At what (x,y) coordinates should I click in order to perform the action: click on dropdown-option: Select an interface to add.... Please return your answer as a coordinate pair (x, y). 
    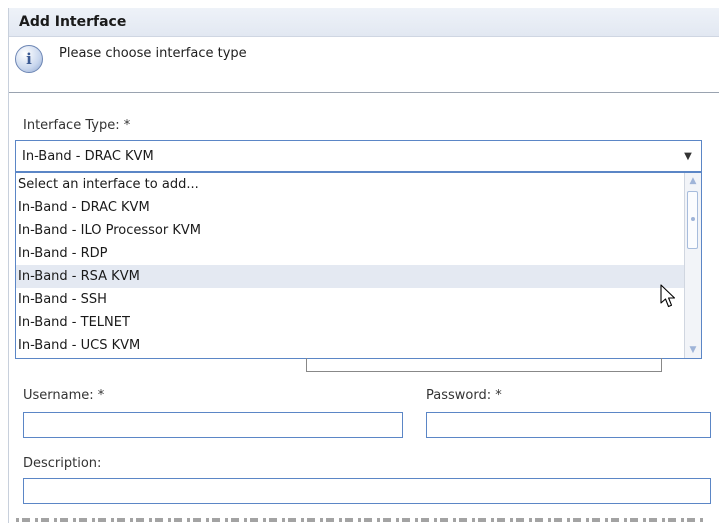
    Looking at the image, I should click on (358, 184).